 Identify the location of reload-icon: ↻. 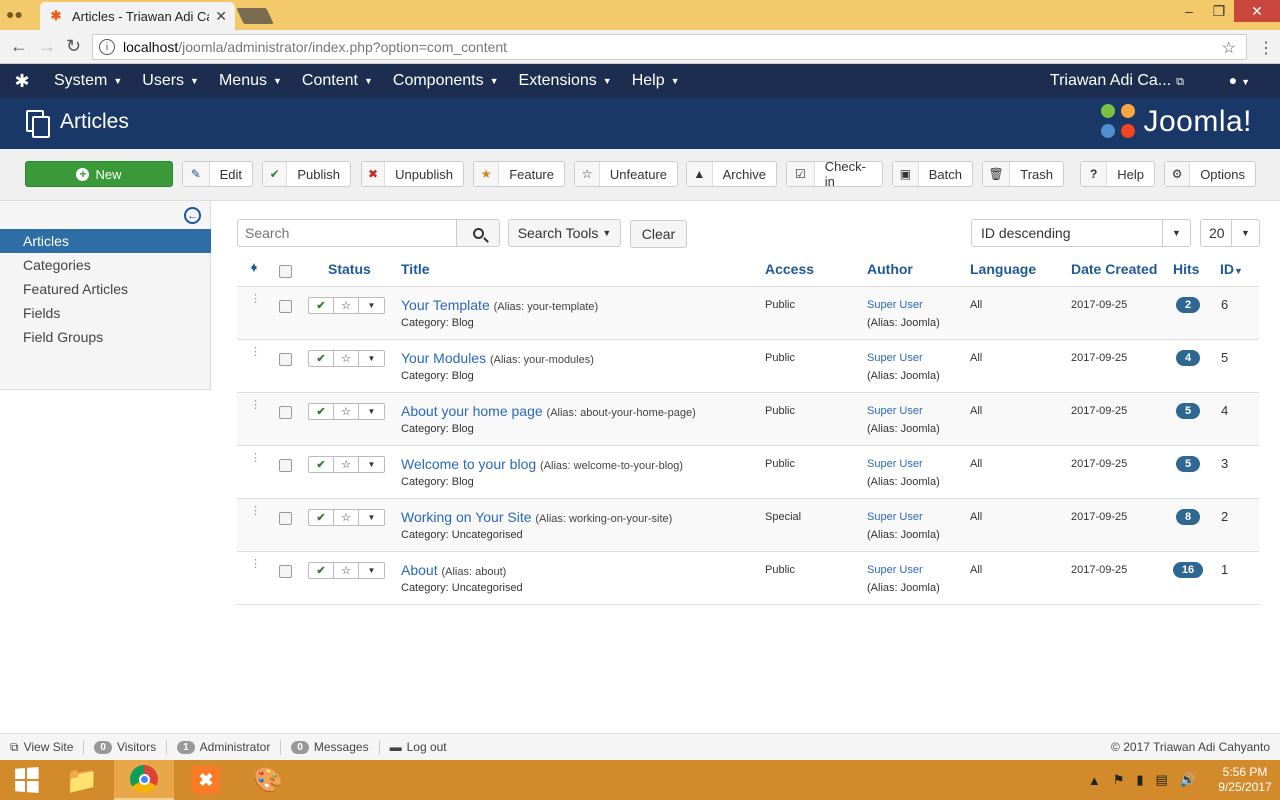
(73, 46).